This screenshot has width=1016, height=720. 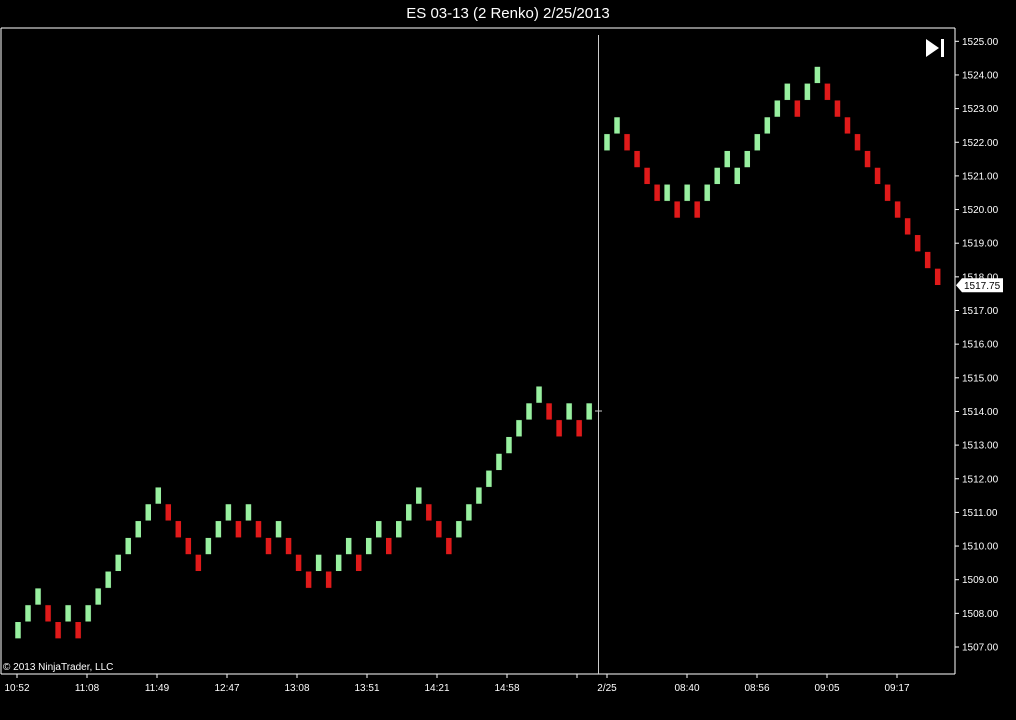 I want to click on y-tick-label: 1515.00, so click(x=980, y=378).